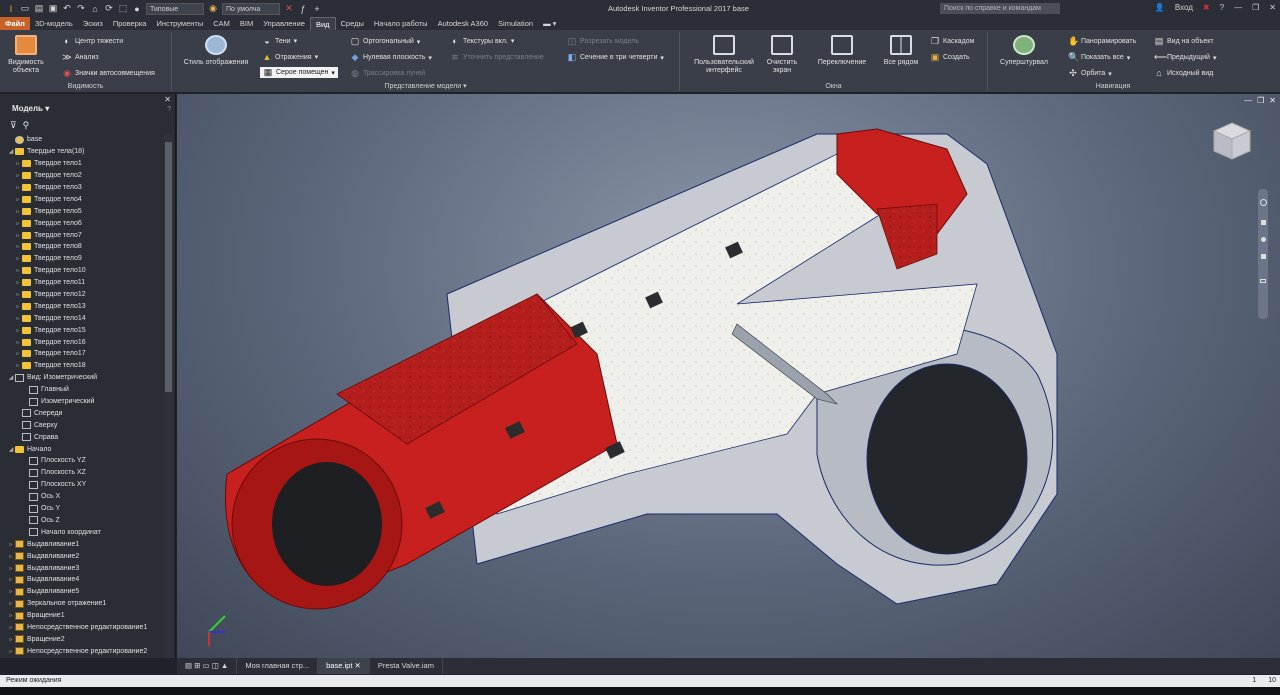  Describe the element at coordinates (82, 461) in the screenshot. I see `tree-item: Плоскость YZ` at that location.